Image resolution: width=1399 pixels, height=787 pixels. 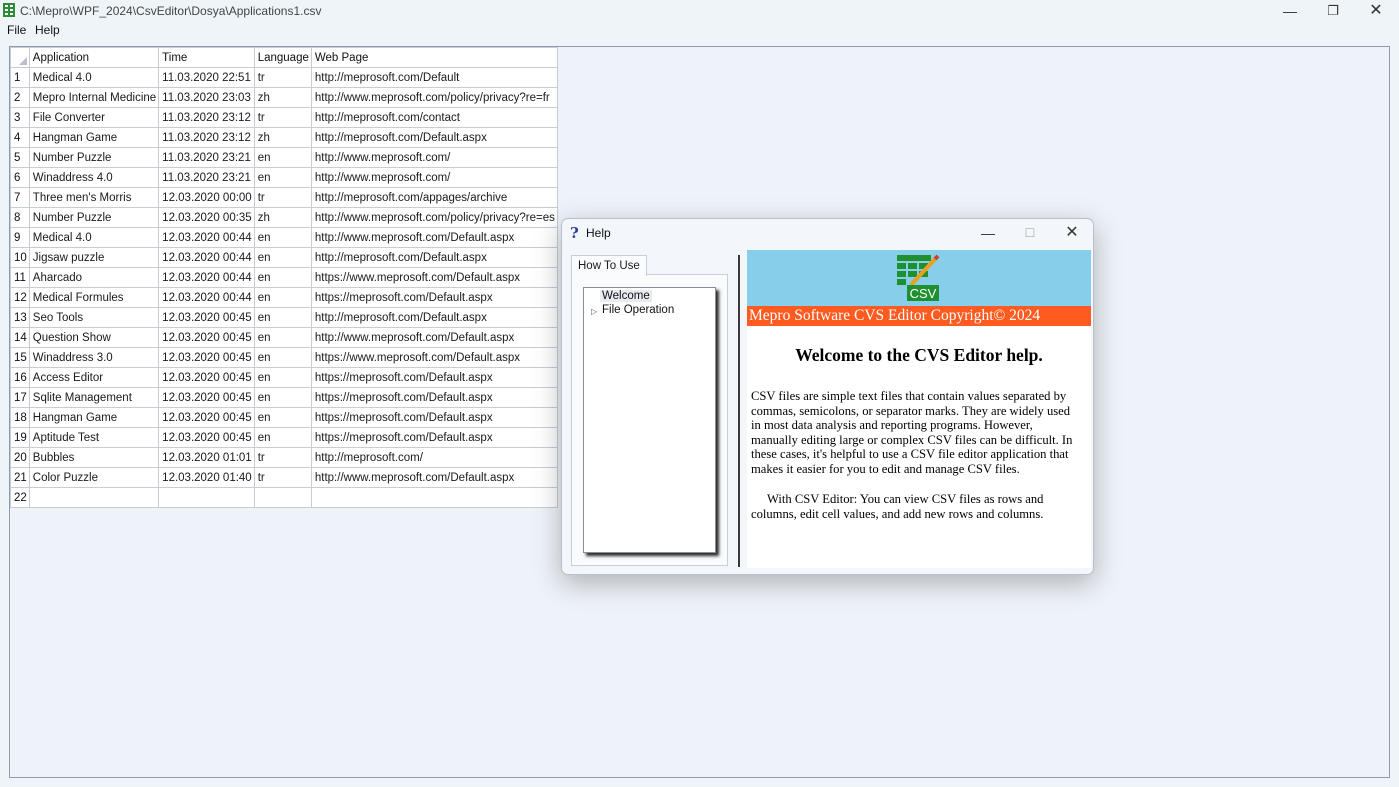 I want to click on cell-application: Winaddress 3.0, so click(x=94, y=357).